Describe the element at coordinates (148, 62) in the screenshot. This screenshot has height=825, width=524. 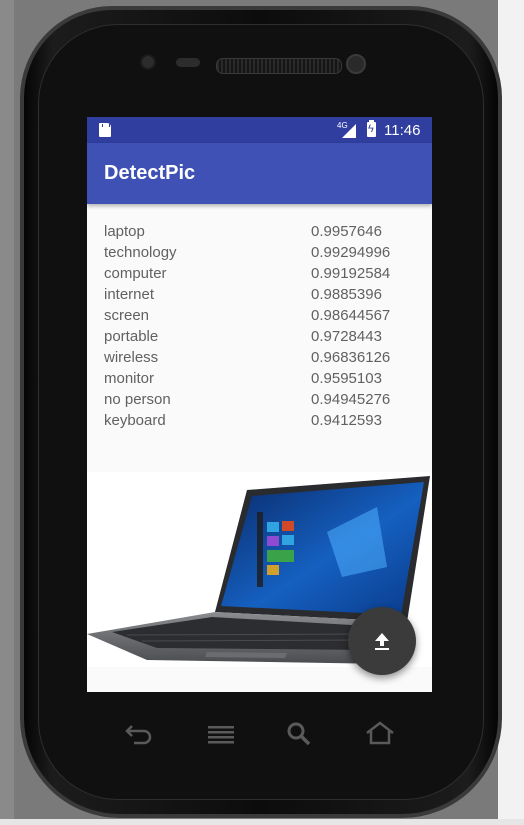
I see `proximity-sensor` at that location.